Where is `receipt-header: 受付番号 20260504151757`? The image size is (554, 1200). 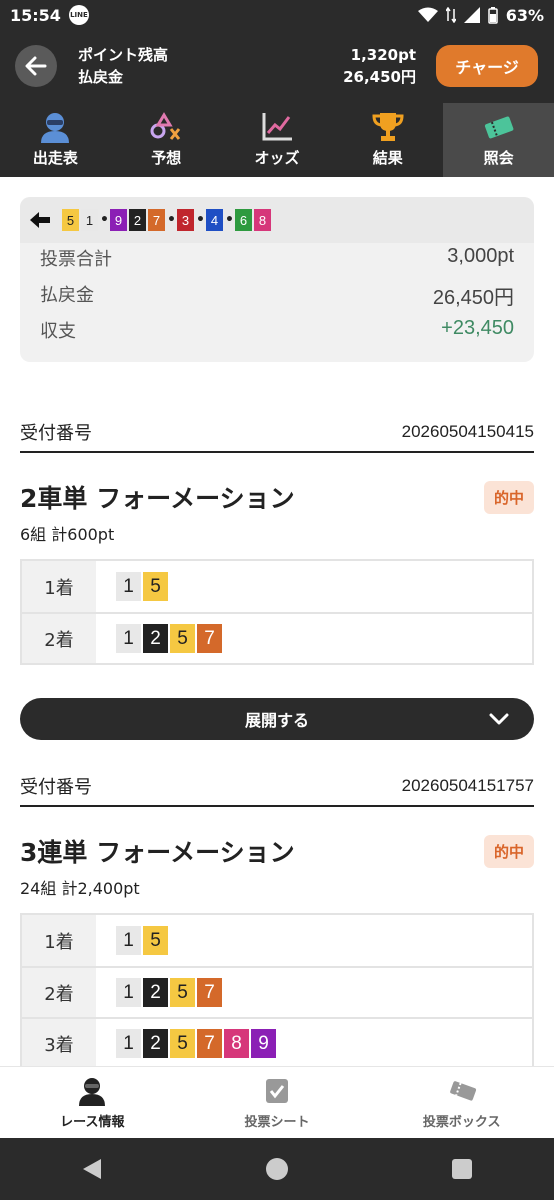
receipt-header: 受付番号 20260504151757 is located at coordinates (277, 787).